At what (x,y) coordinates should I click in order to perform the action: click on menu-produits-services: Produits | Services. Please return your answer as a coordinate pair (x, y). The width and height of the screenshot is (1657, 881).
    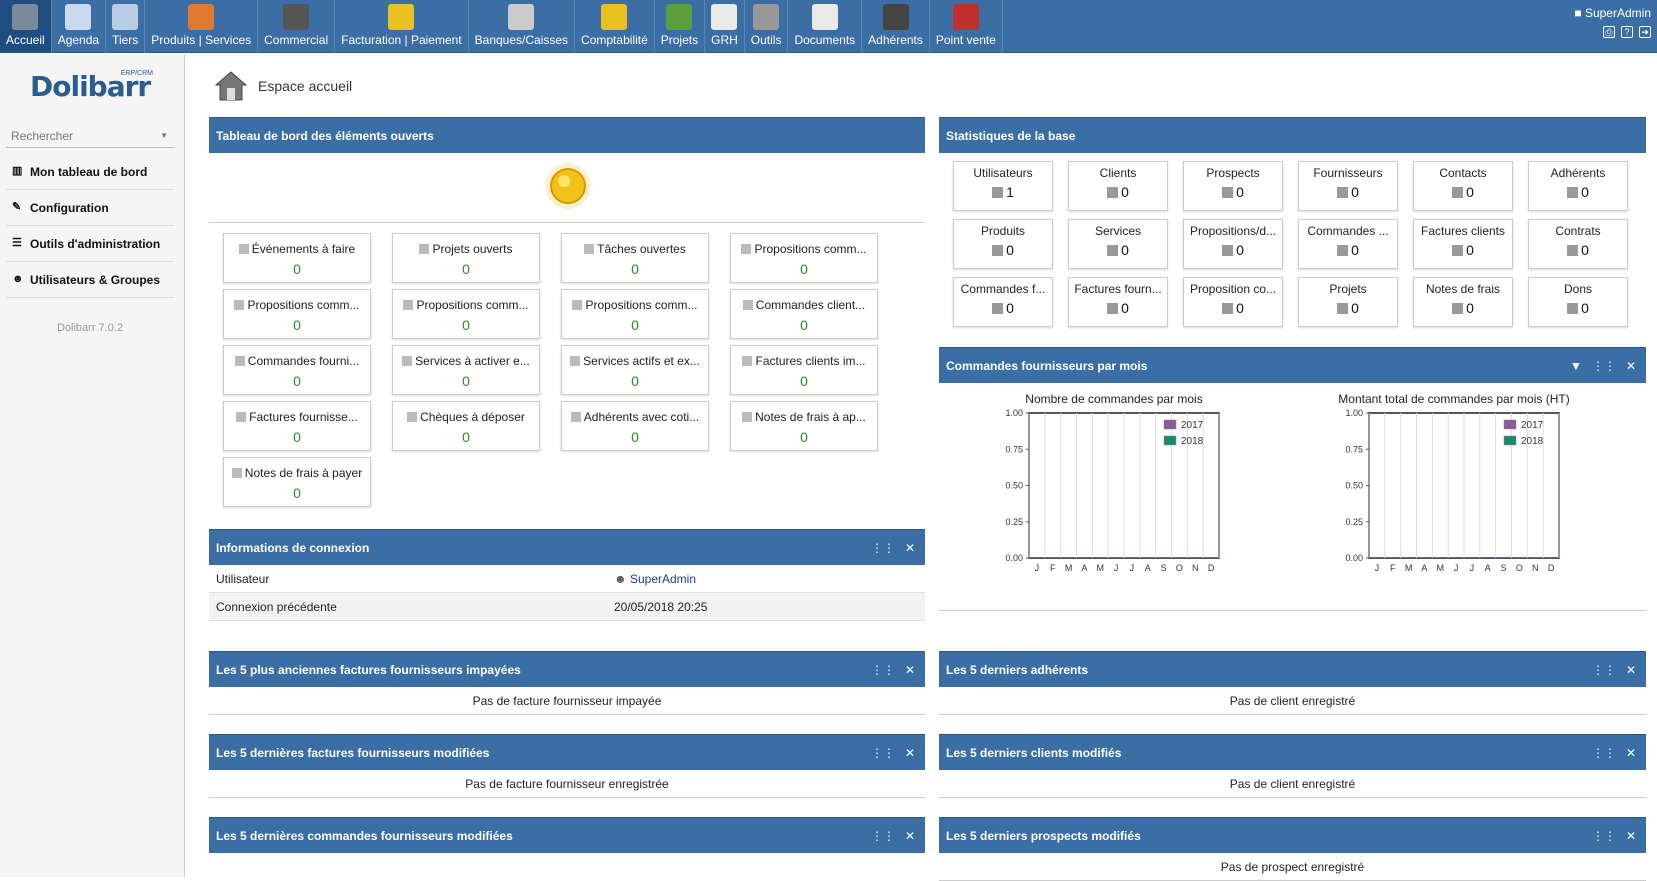
    Looking at the image, I should click on (202, 26).